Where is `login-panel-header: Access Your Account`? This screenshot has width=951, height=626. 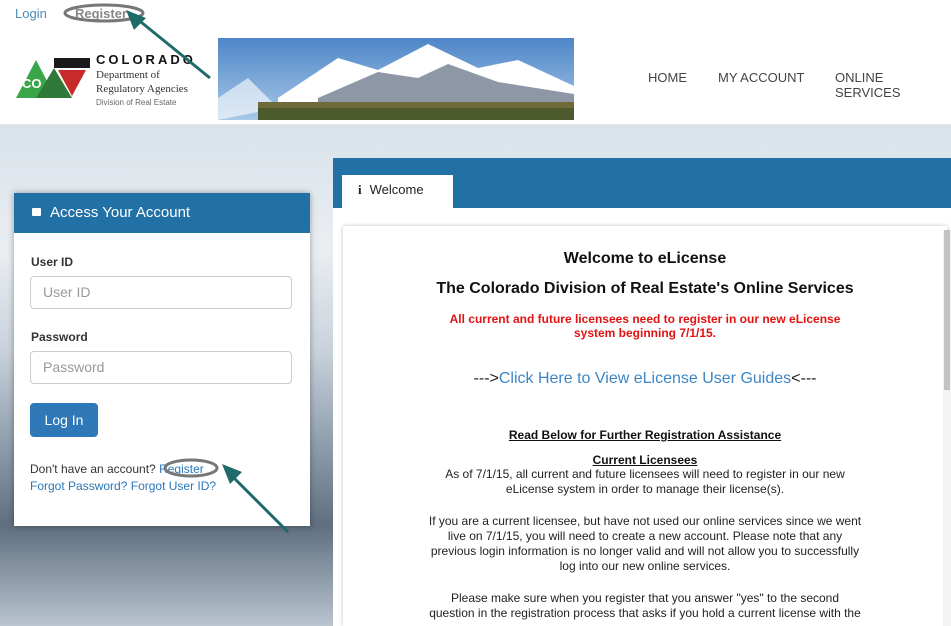
login-panel-header: Access Your Account is located at coordinates (162, 213).